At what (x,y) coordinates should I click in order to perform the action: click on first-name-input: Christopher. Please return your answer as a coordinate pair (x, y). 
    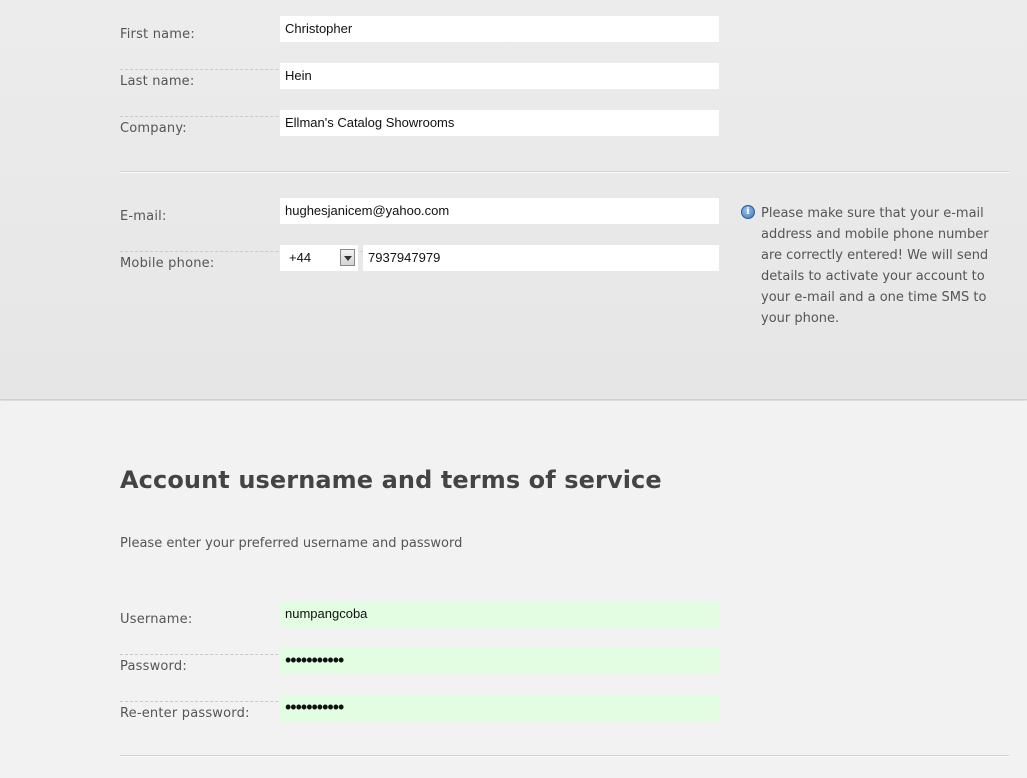
    Looking at the image, I should click on (499, 29).